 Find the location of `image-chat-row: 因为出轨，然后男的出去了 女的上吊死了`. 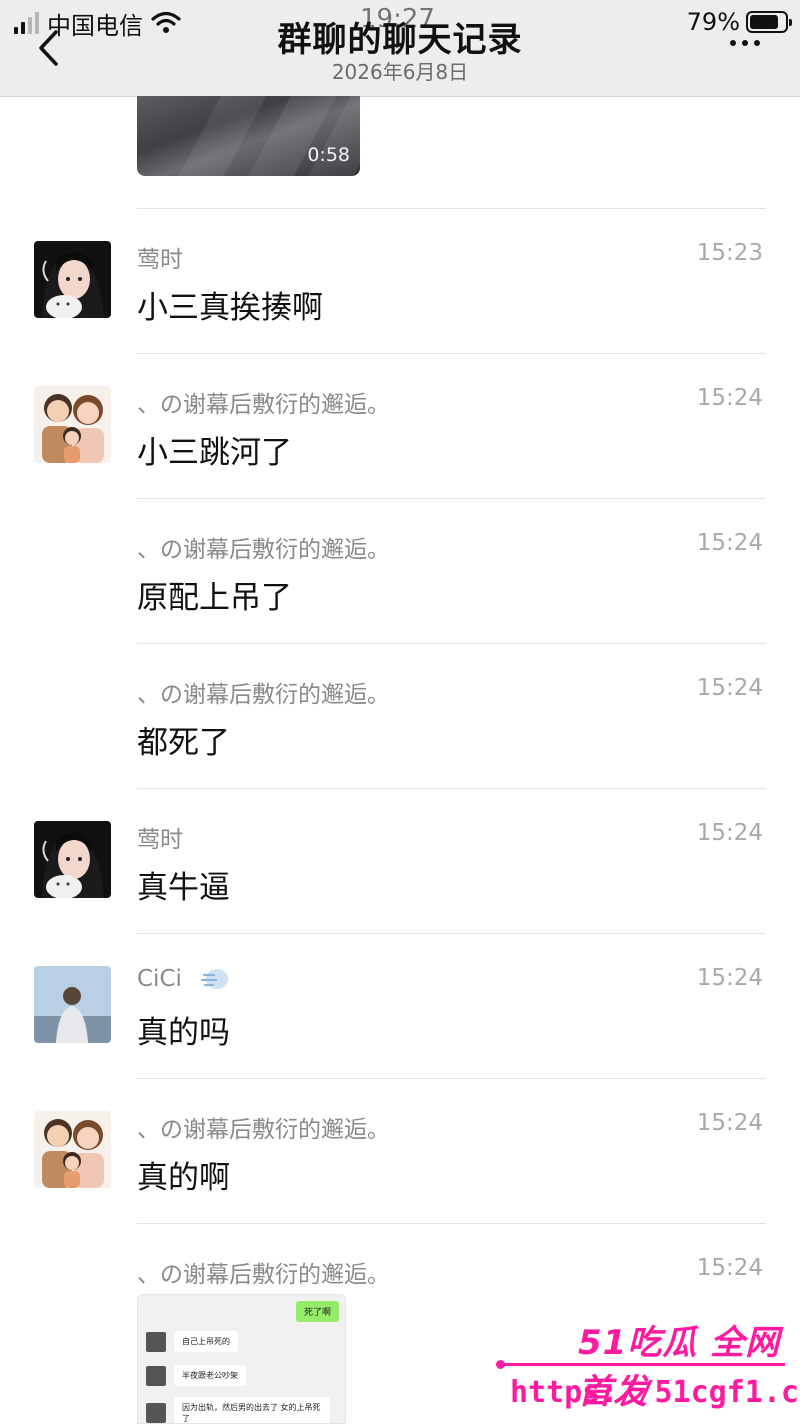

image-chat-row: 因为出轨，然后男的出去了 女的上吊死了 is located at coordinates (238, 1410).